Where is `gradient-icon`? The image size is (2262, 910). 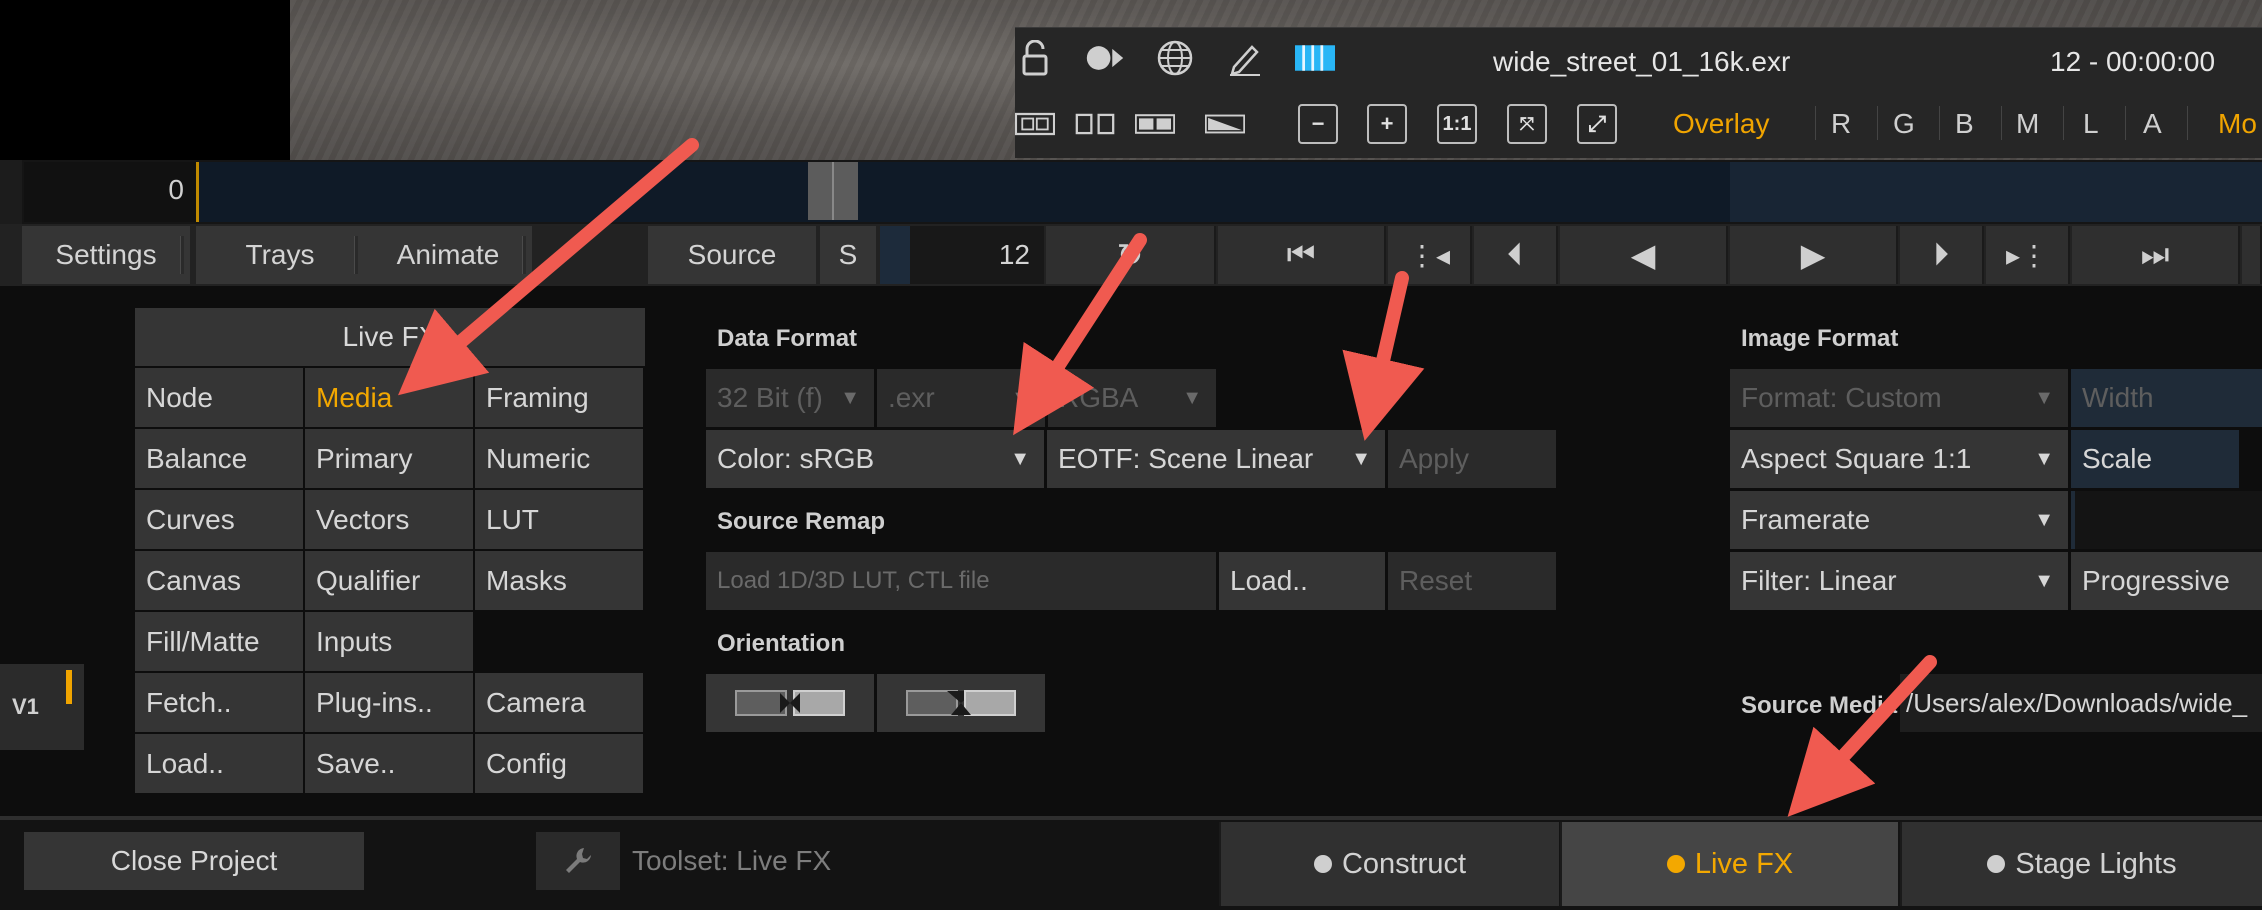 gradient-icon is located at coordinates (1225, 124).